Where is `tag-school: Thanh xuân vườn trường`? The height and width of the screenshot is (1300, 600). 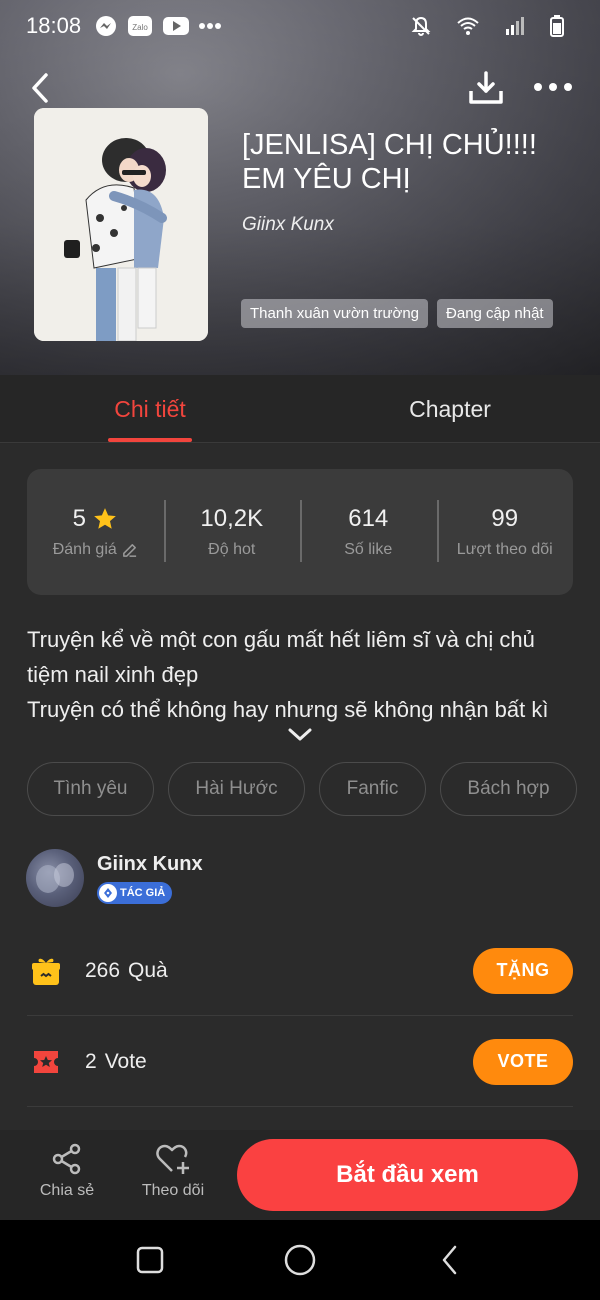 tag-school: Thanh xuân vườn trường is located at coordinates (335, 313).